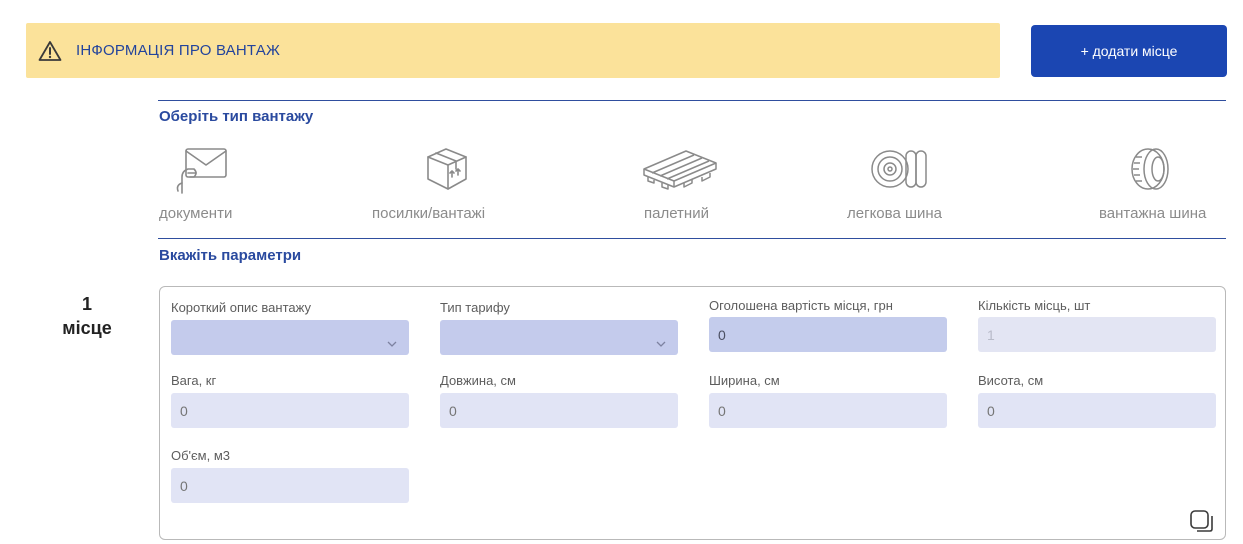  Describe the element at coordinates (828, 334) in the screenshot. I see `declared-value-input` at that location.